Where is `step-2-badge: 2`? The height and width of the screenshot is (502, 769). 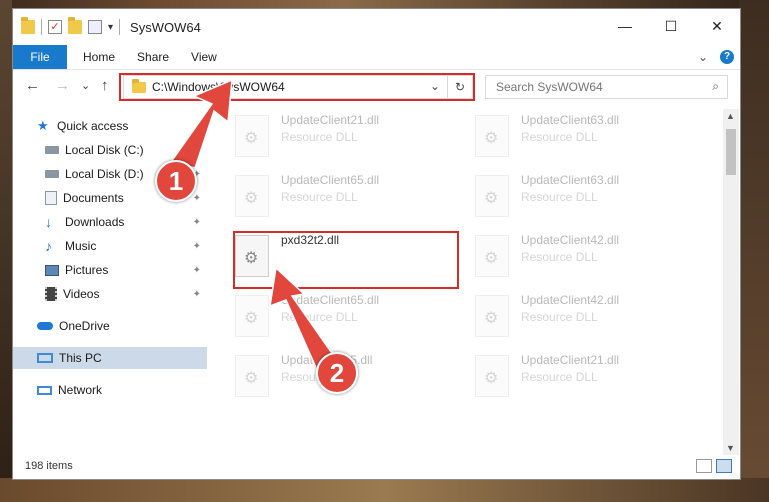
step-2-badge: 2 is located at coordinates (337, 373).